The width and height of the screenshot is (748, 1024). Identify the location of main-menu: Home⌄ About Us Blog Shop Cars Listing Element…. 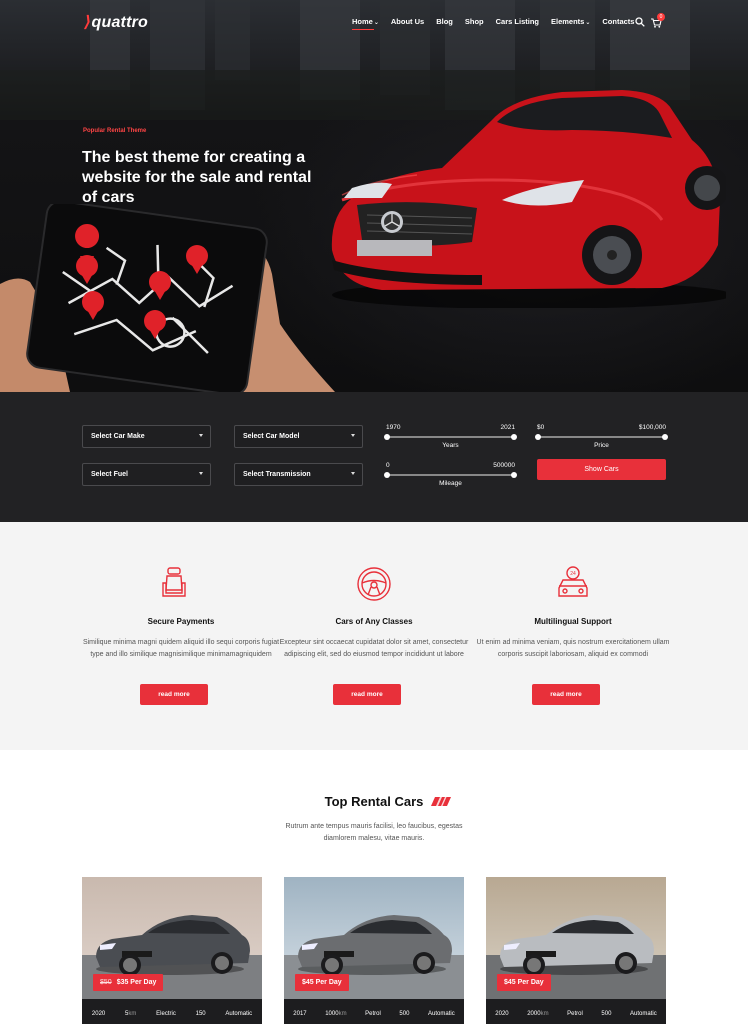
(499, 23).